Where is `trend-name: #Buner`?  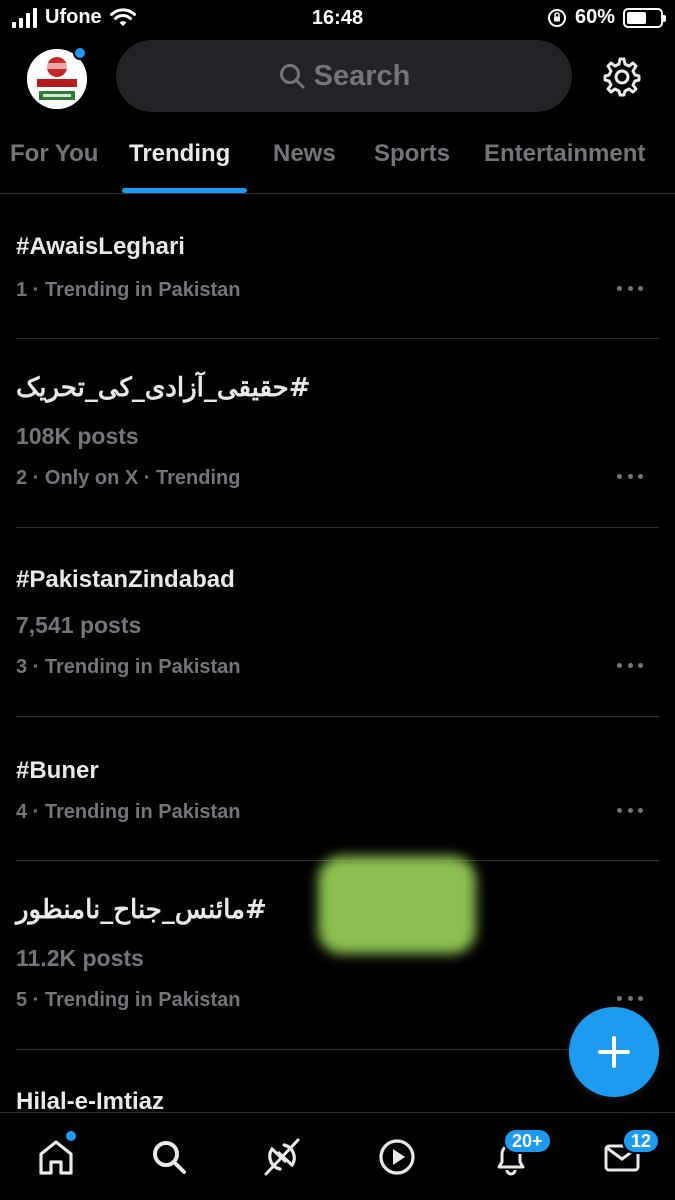
trend-name: #Buner is located at coordinates (57, 770).